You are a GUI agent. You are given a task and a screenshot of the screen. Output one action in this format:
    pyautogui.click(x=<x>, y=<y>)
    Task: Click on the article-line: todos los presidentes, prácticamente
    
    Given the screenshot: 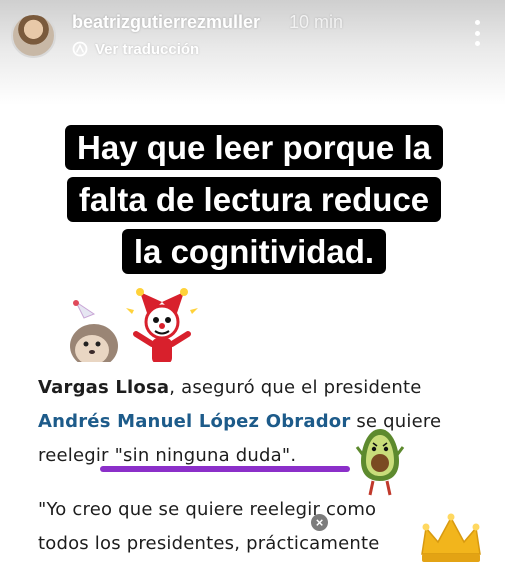 What is the action you would take?
    pyautogui.click(x=209, y=543)
    